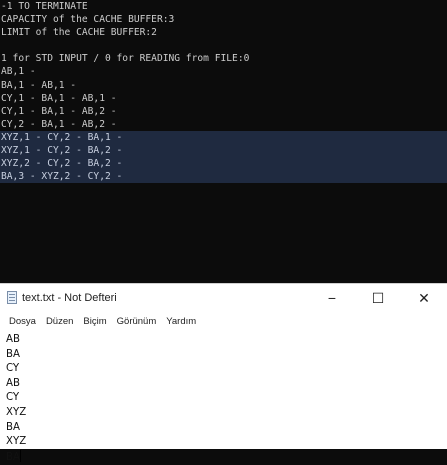 The image size is (447, 465). I want to click on menu-file: Dosya, so click(22, 321).